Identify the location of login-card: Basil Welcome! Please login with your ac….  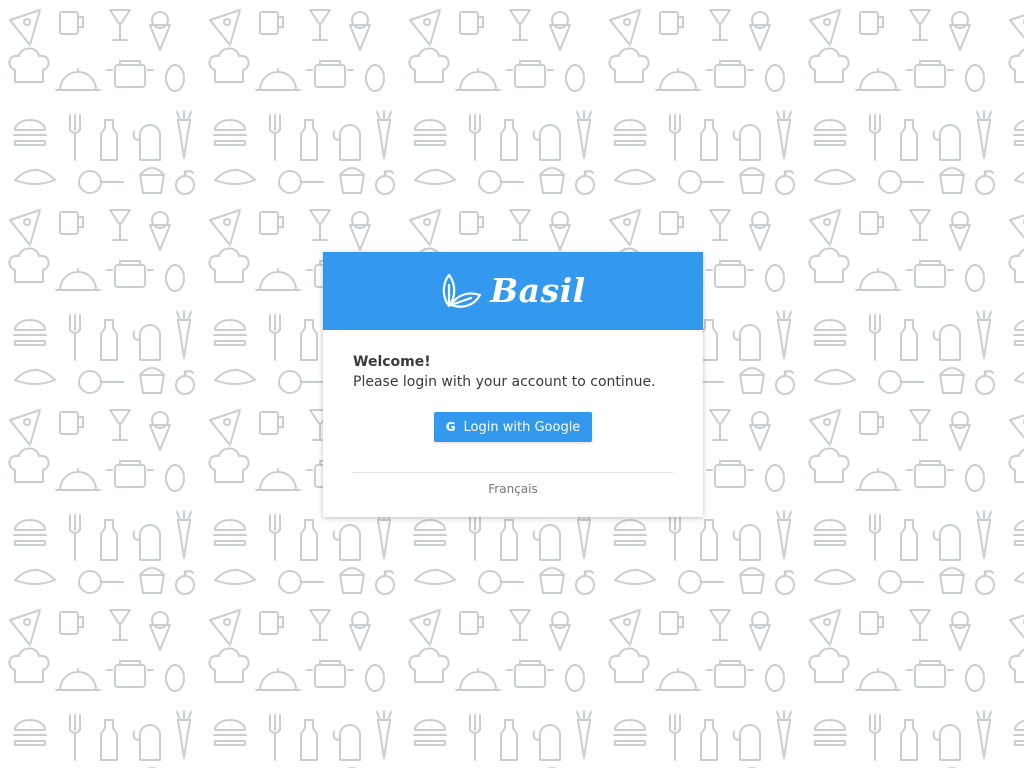
(513, 384).